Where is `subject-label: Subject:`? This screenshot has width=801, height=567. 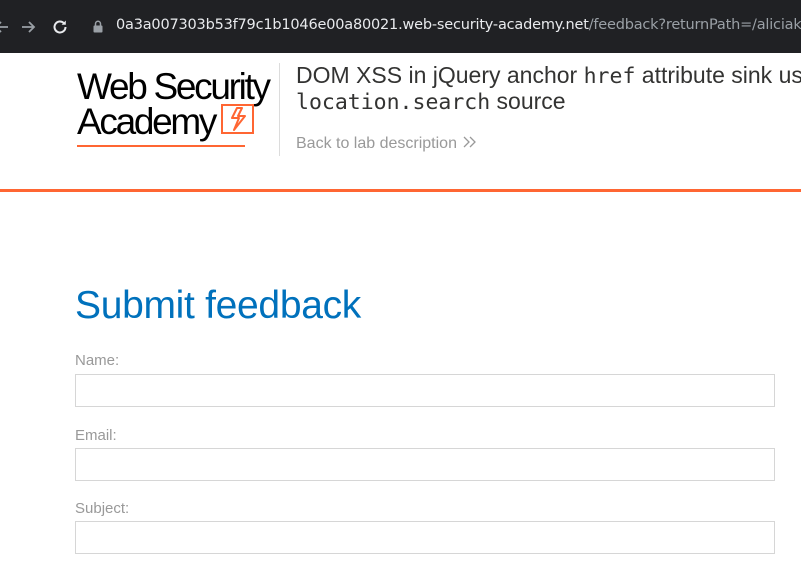
subject-label: Subject: is located at coordinates (102, 508).